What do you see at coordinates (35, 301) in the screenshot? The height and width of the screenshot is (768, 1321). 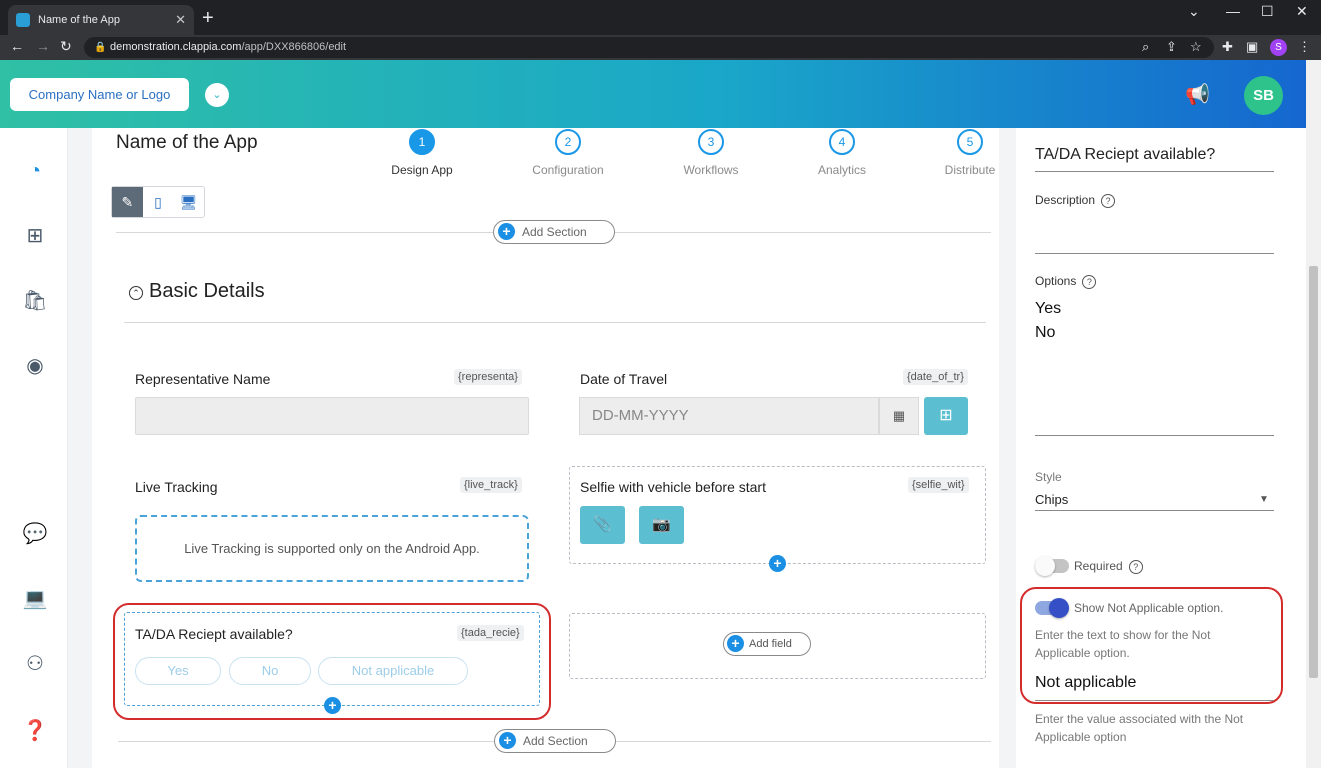 I see `app-store-icon: 🛍` at bounding box center [35, 301].